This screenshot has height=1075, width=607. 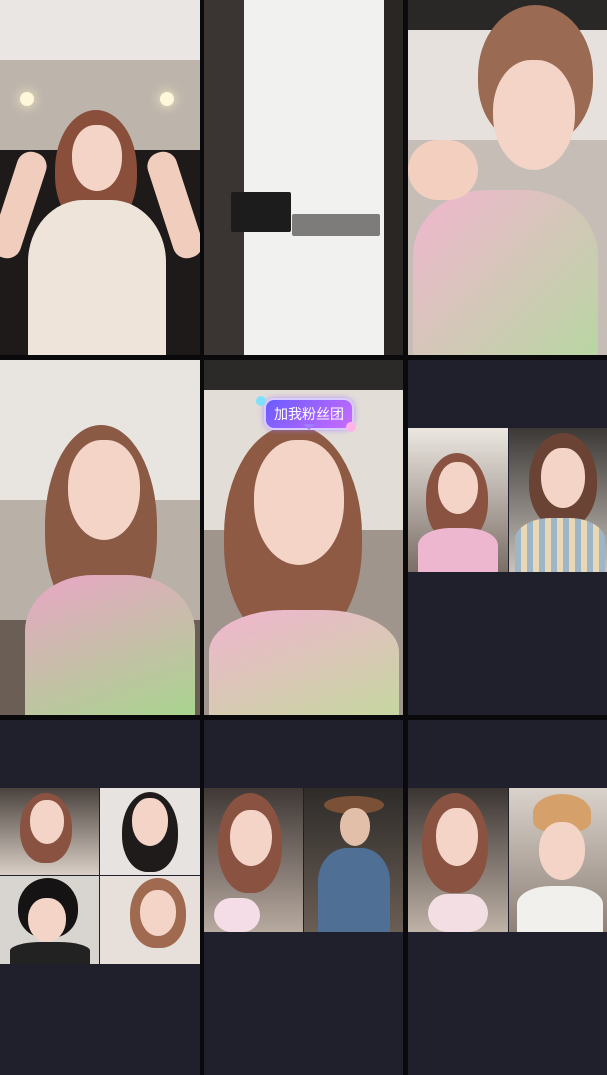 I want to click on light-switch-strip, so click(x=336, y=225).